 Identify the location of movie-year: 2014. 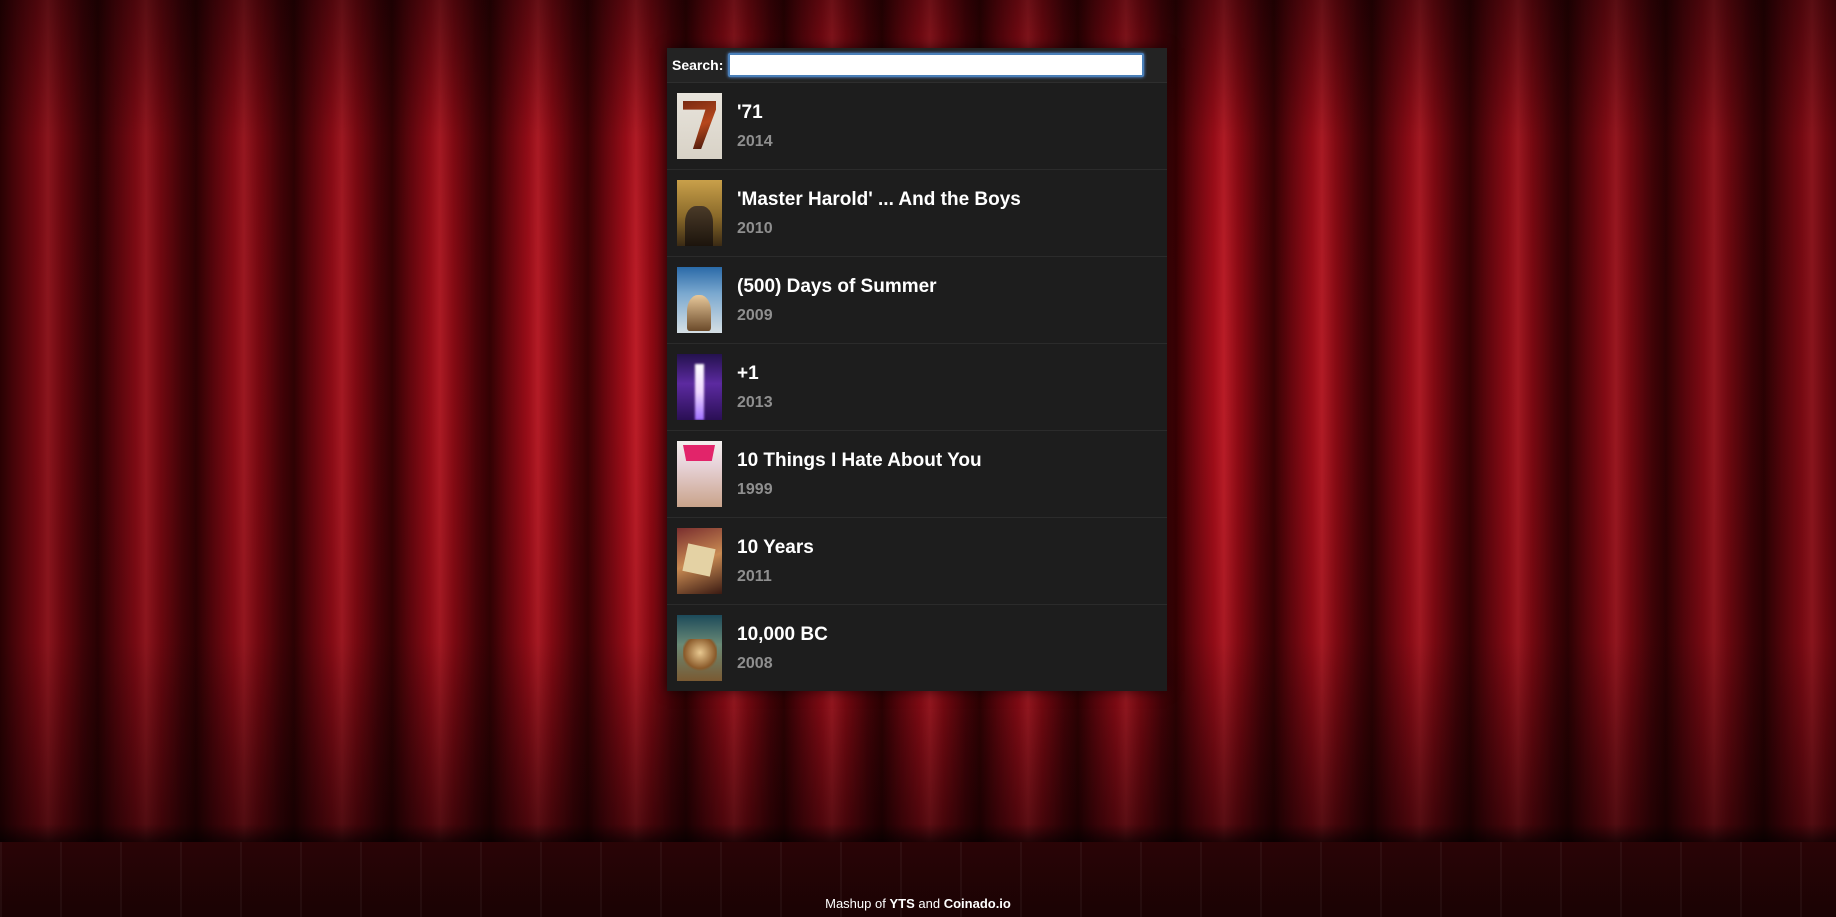
(755, 141).